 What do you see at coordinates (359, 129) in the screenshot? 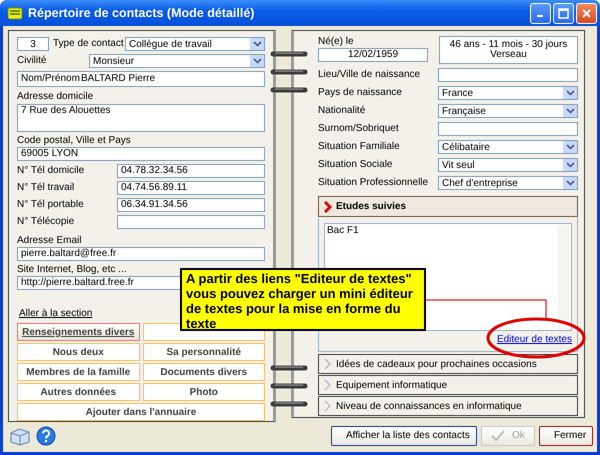
I see `field-label: Surnom/Sobriquet` at bounding box center [359, 129].